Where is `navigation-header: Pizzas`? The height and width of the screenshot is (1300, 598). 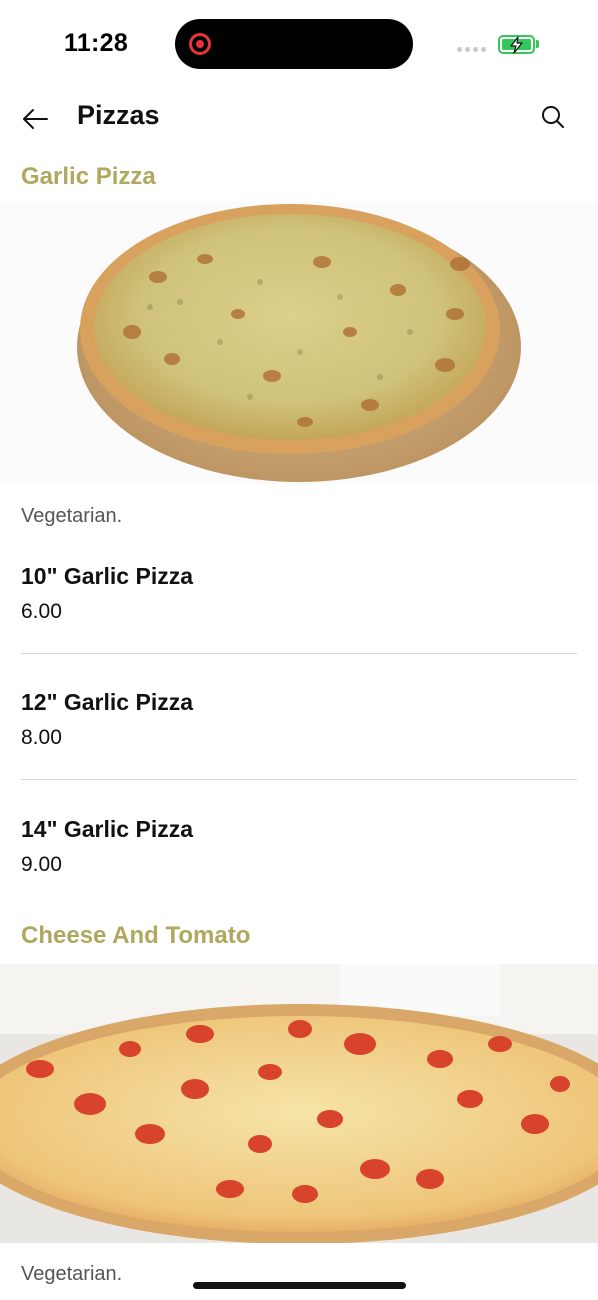 navigation-header: Pizzas is located at coordinates (299, 119).